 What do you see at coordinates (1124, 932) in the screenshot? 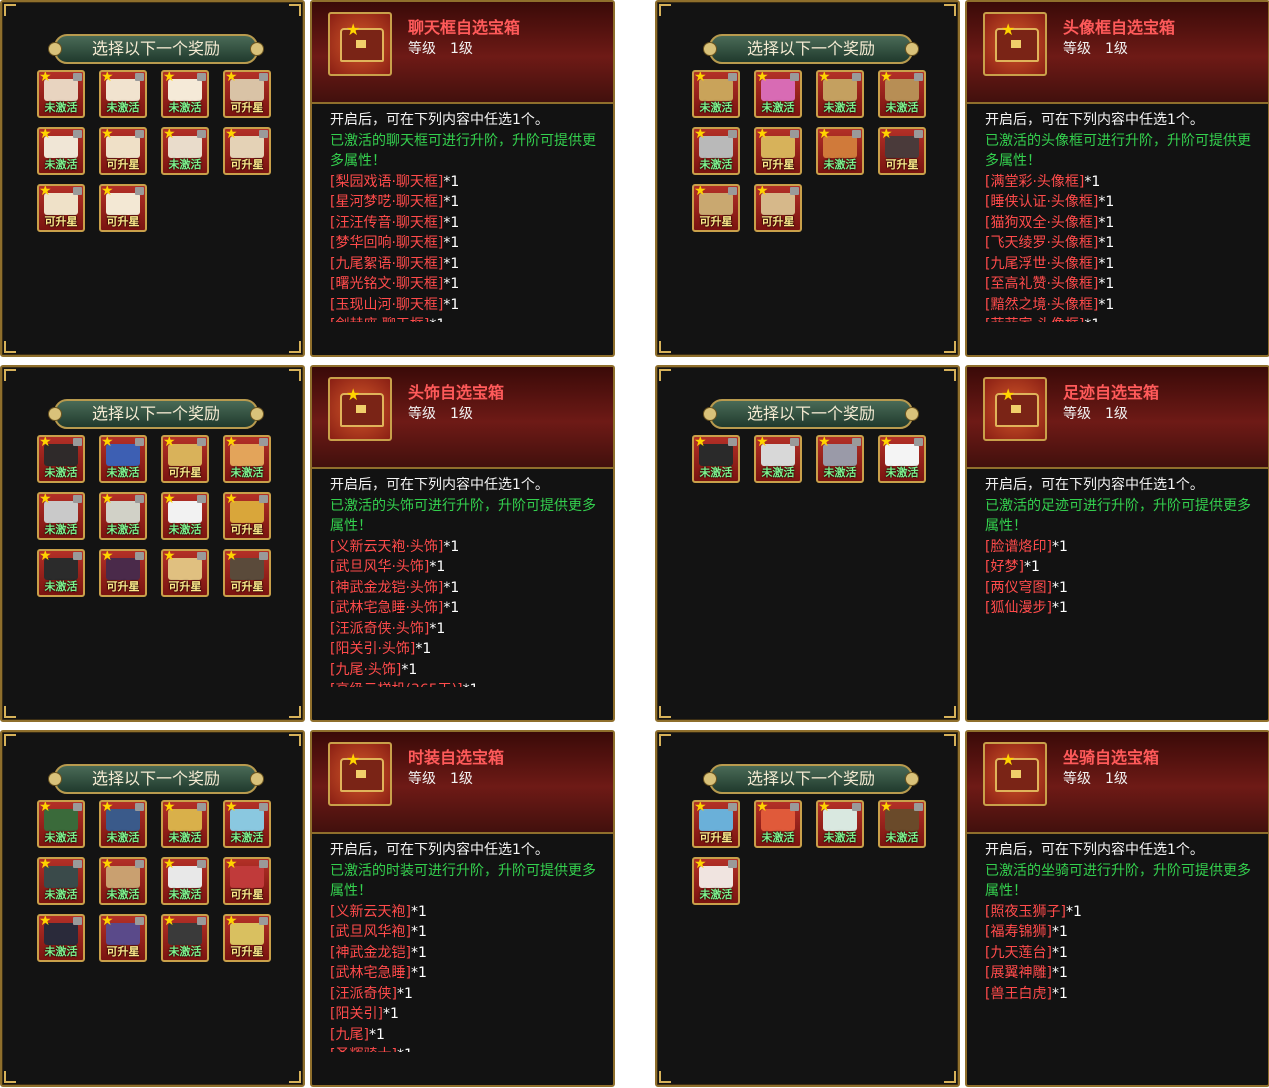
I see `reward-list-item: [福寿锦狮]*1` at bounding box center [1124, 932].